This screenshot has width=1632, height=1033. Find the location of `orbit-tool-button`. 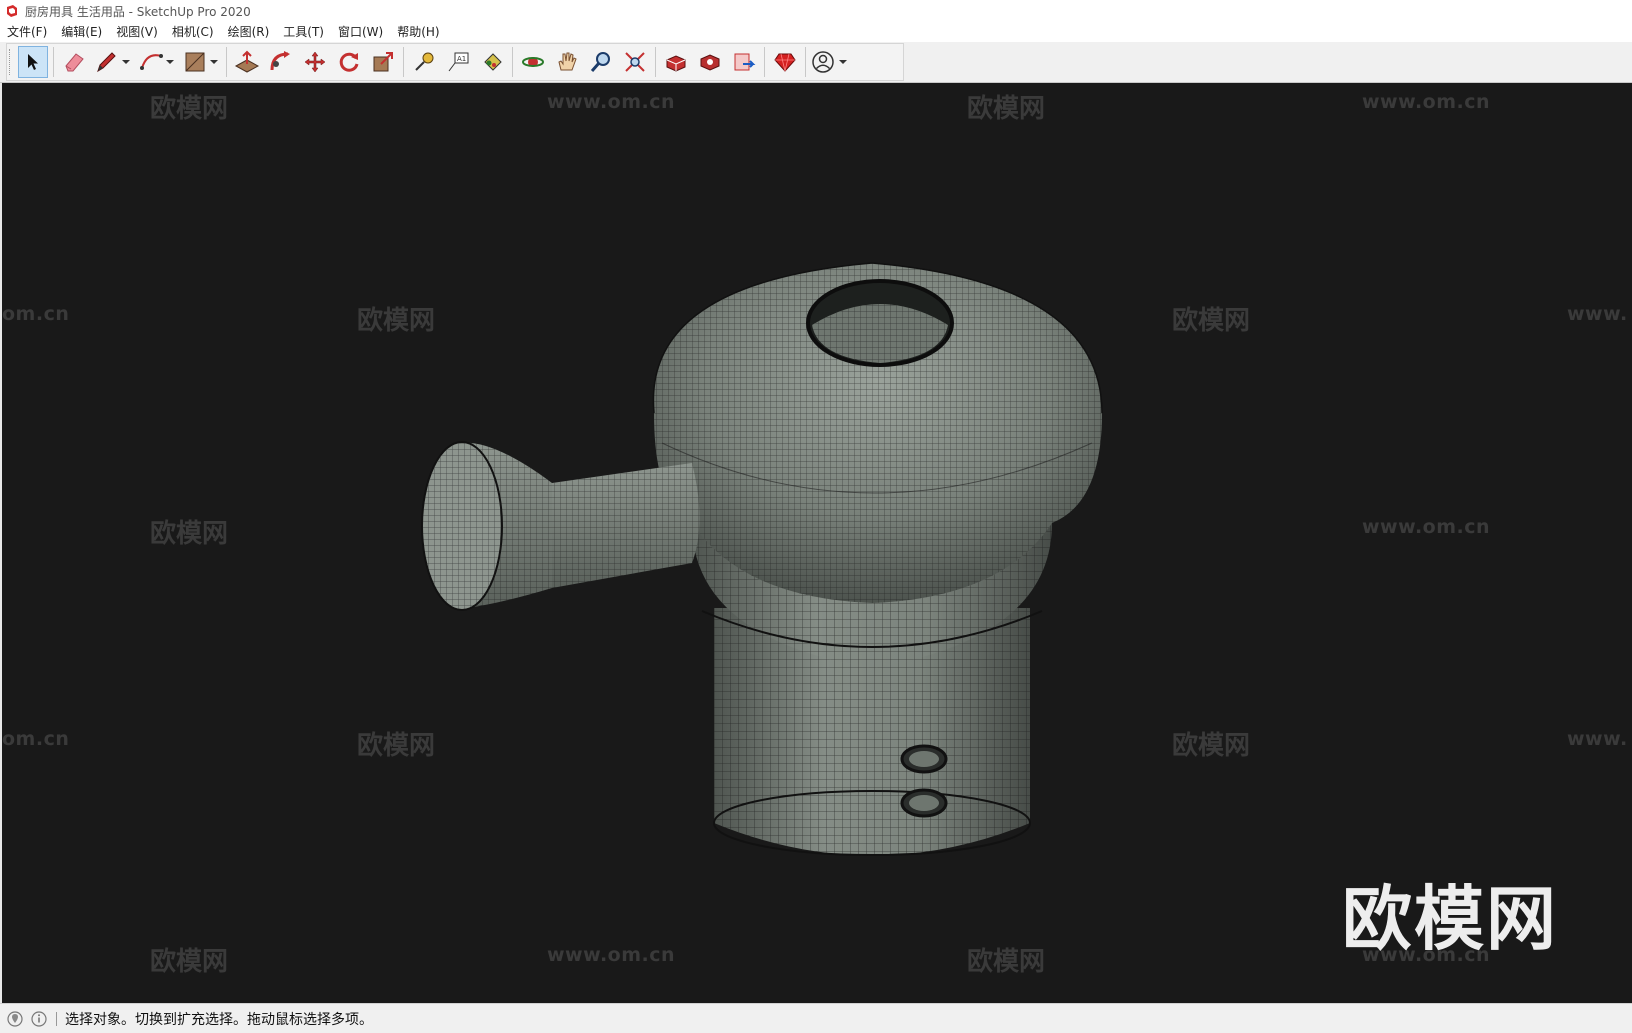

orbit-tool-button is located at coordinates (533, 62).